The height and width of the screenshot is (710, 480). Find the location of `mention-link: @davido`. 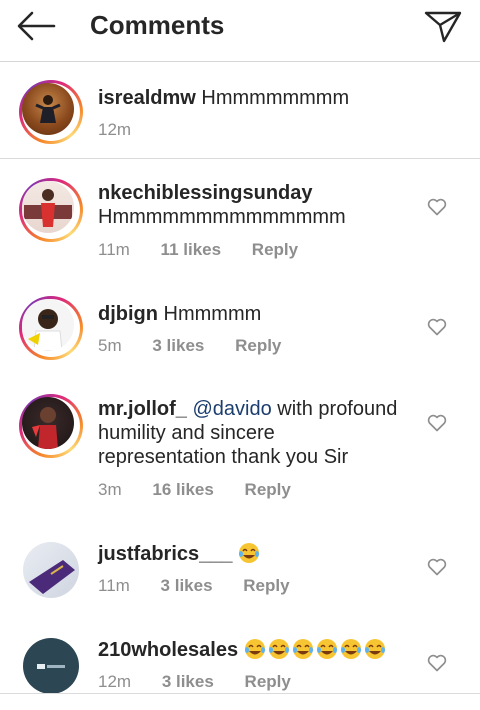

mention-link: @davido is located at coordinates (231, 409).